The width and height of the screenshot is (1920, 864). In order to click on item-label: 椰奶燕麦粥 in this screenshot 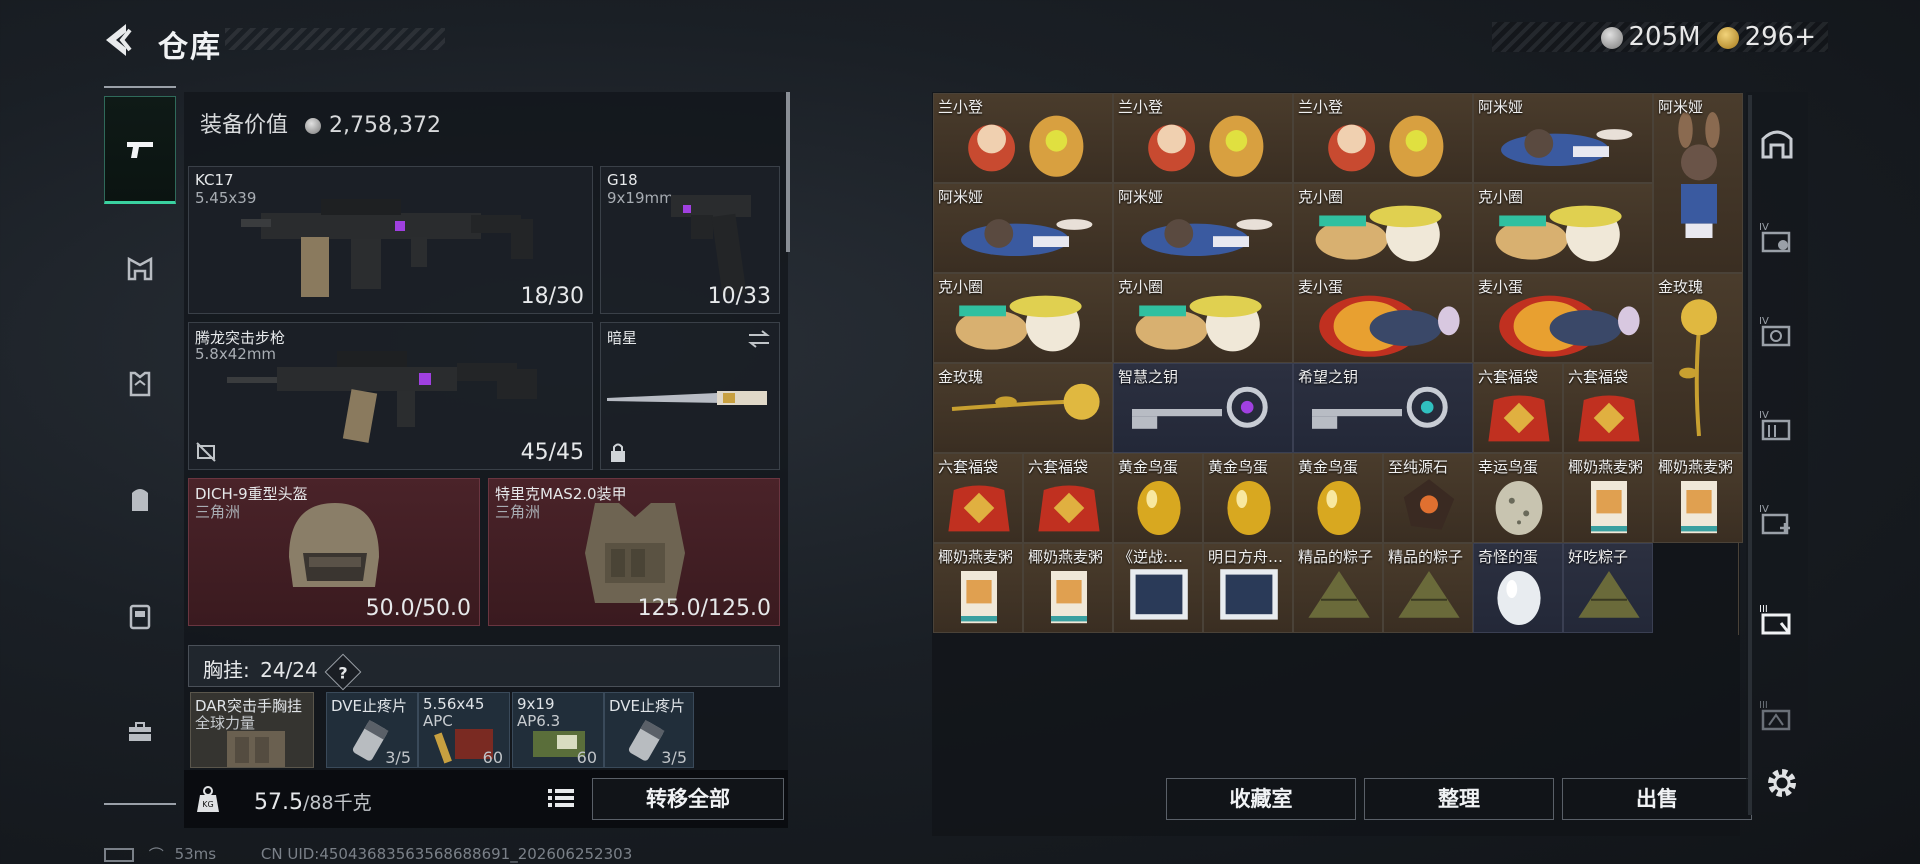, I will do `click(1606, 467)`.